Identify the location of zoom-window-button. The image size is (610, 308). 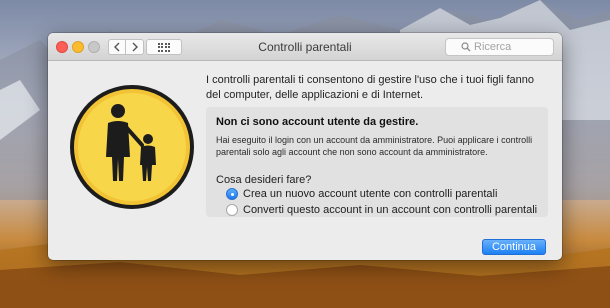
(94, 47).